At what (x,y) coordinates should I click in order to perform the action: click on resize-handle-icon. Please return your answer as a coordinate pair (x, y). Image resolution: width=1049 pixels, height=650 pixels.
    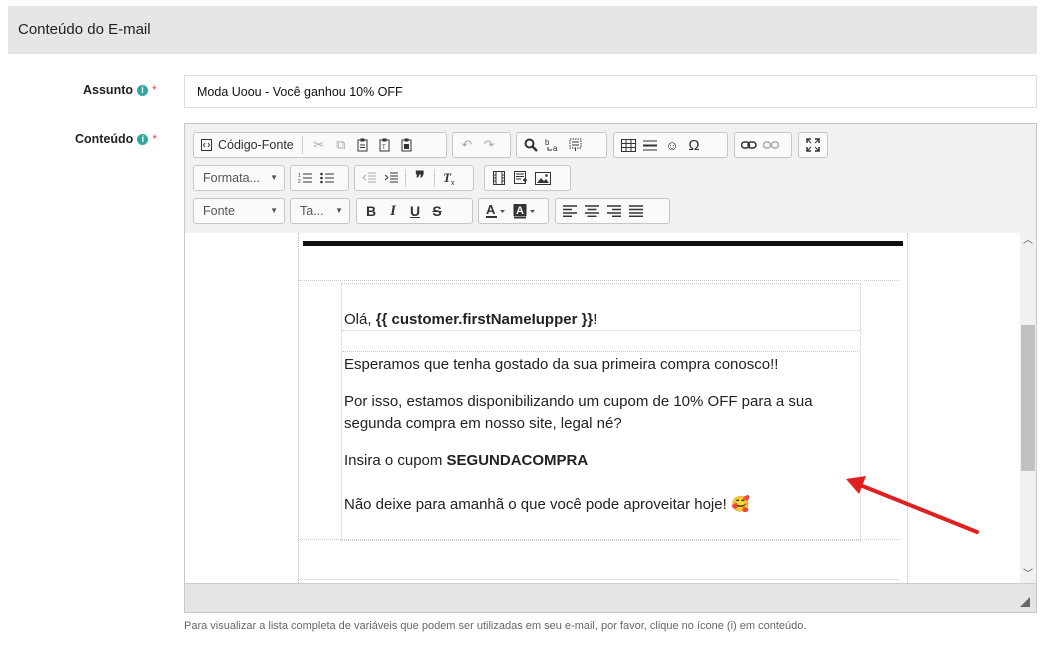
    Looking at the image, I should click on (1025, 602).